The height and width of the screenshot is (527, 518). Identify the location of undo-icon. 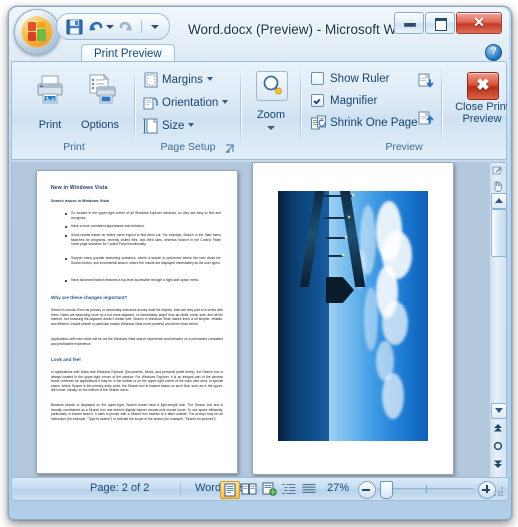
(96, 26).